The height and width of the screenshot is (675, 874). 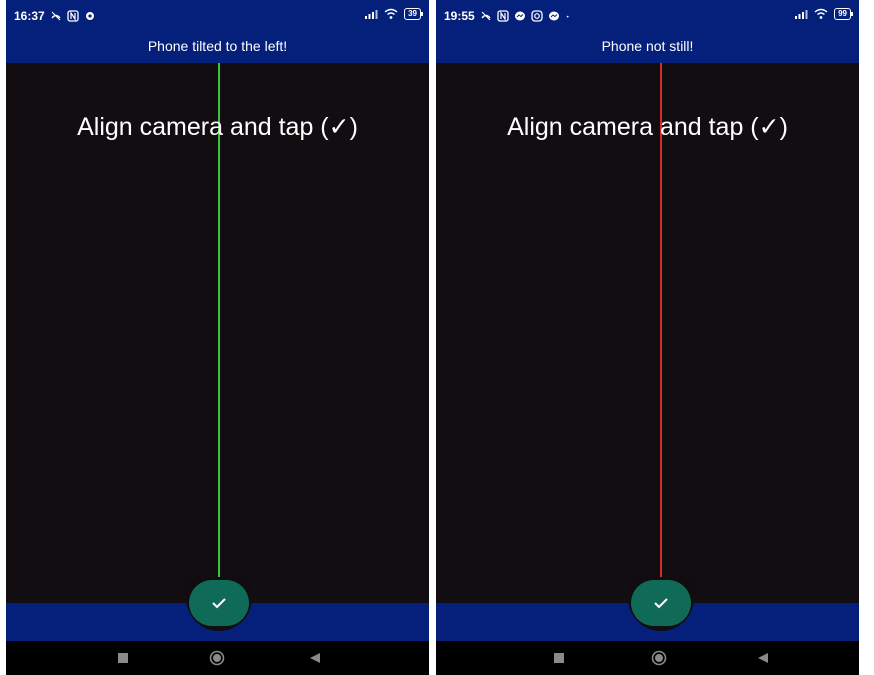 What do you see at coordinates (217, 15) in the screenshot?
I see `status-bar: 16:37 39` at bounding box center [217, 15].